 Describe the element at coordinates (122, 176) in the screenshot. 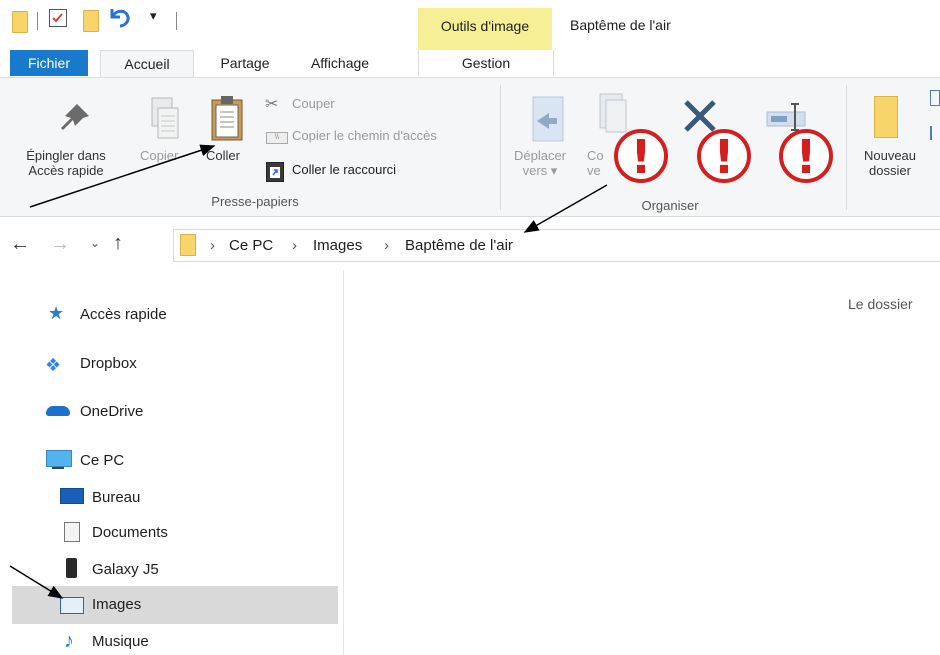

I see `arrow-to-paste` at that location.